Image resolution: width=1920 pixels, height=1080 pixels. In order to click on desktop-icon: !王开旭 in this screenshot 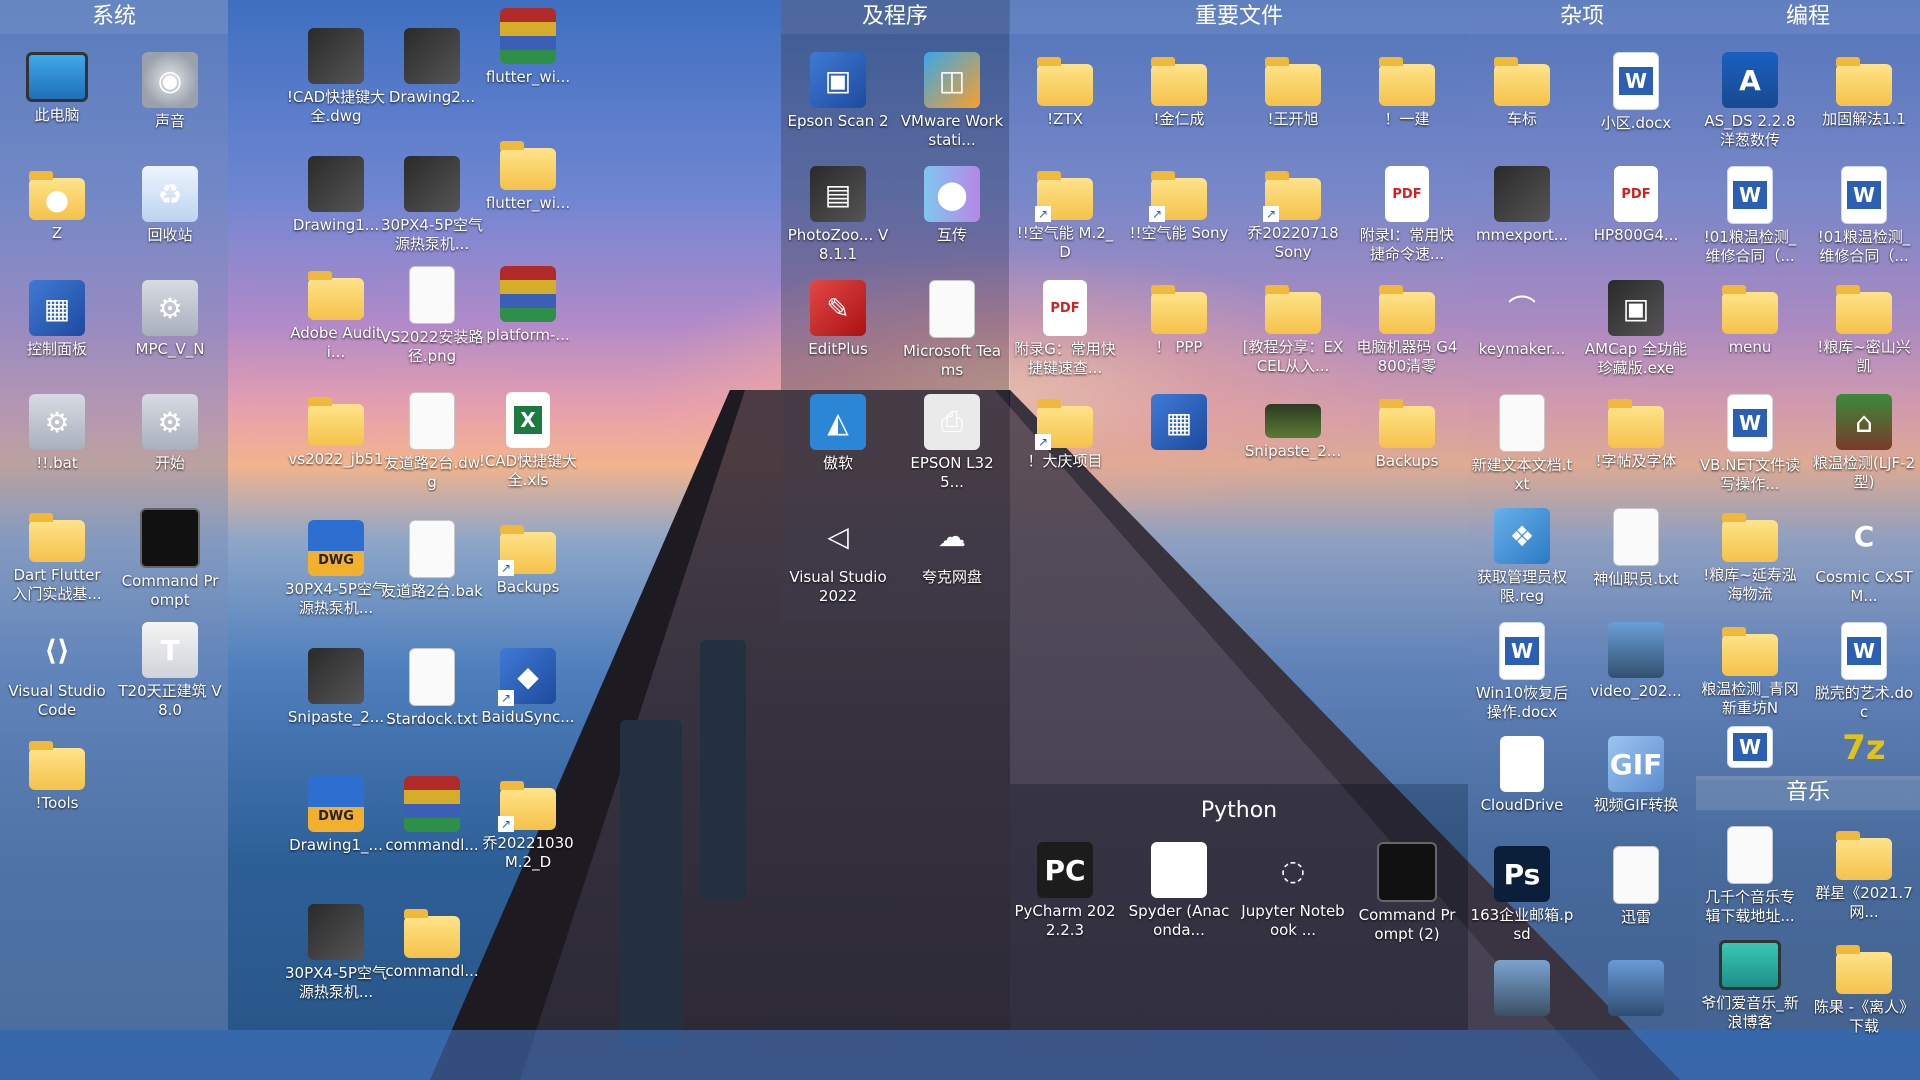, I will do `click(1293, 90)`.